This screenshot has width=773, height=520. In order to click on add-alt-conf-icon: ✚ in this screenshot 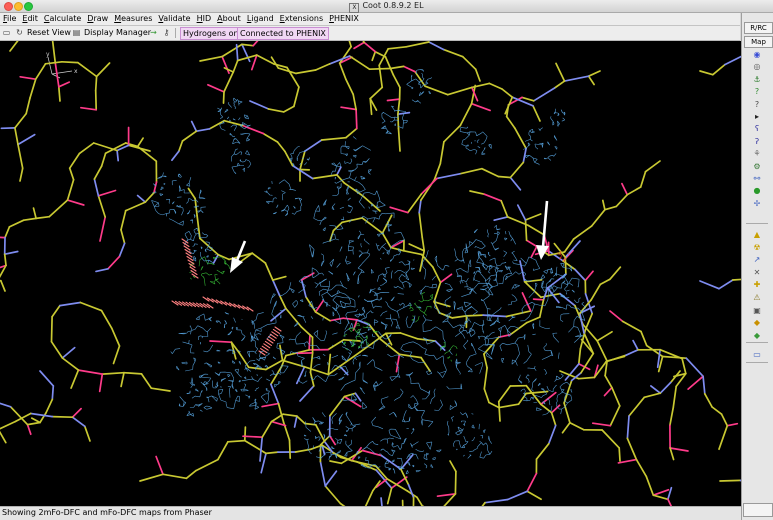, I will do `click(757, 284)`.